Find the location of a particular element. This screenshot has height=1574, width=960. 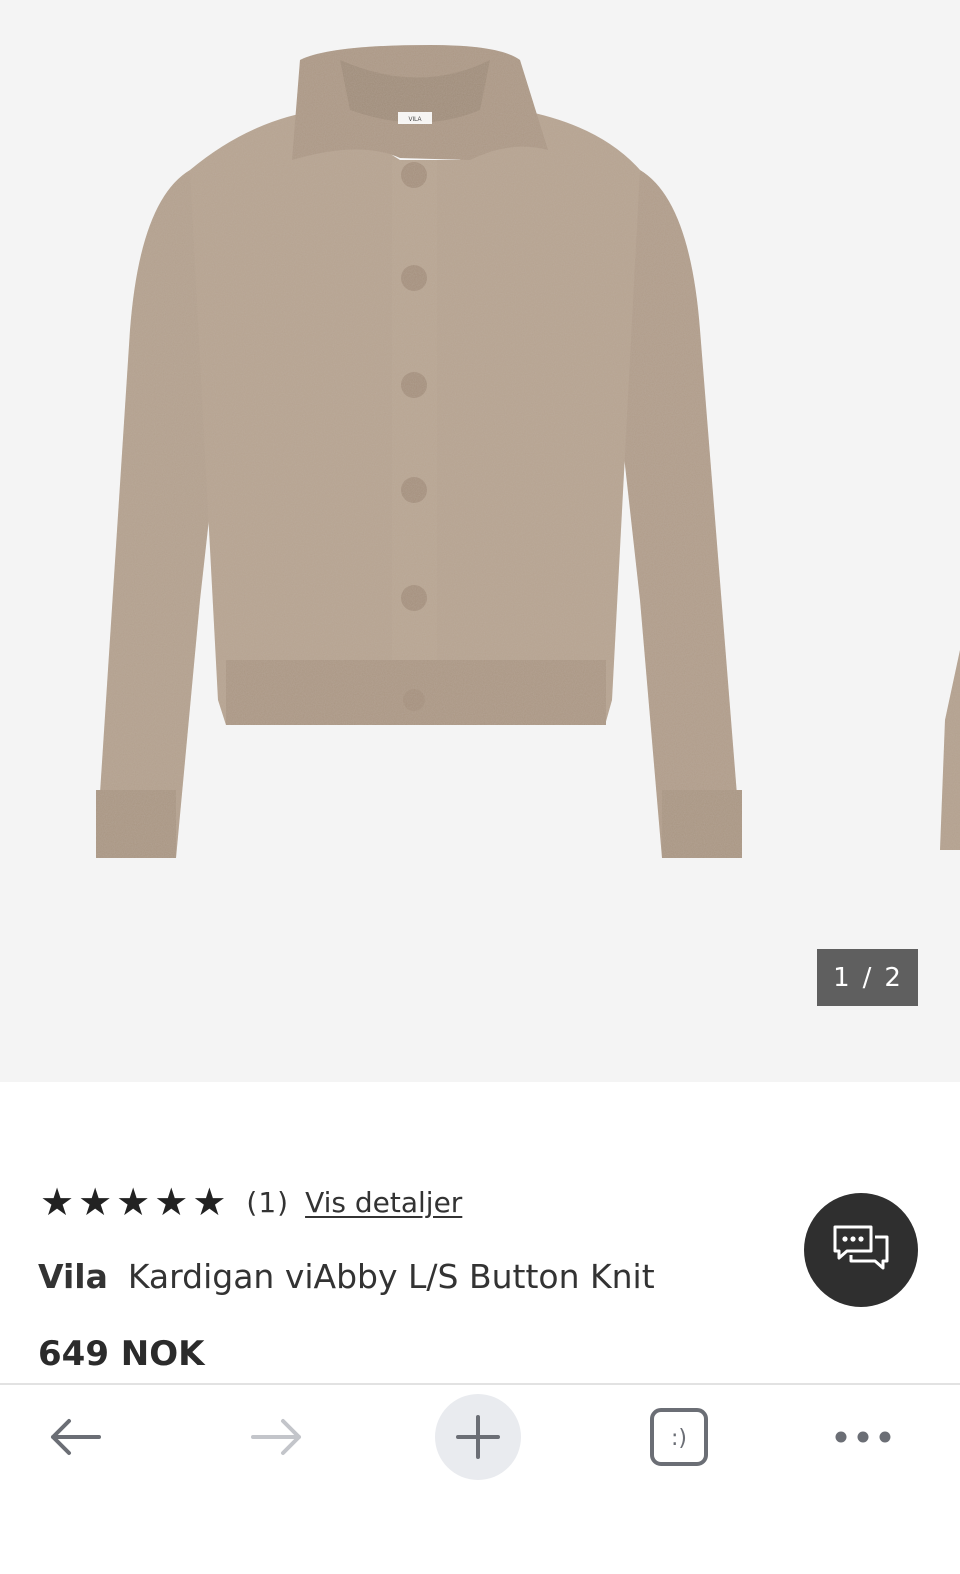

more-button is located at coordinates (863, 1437).